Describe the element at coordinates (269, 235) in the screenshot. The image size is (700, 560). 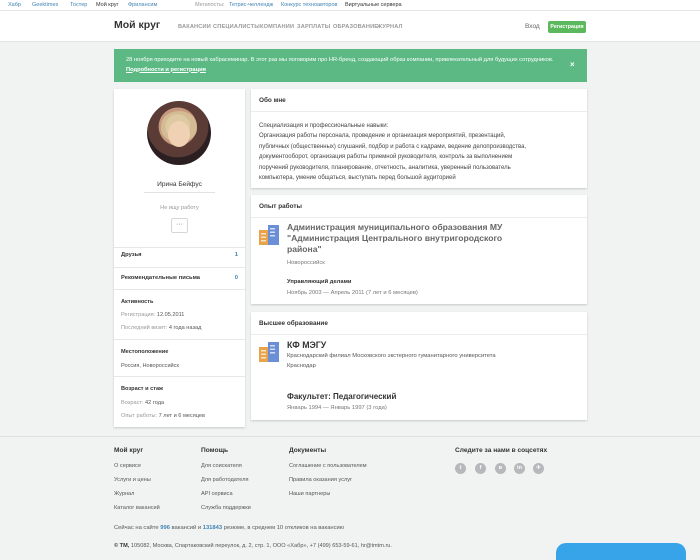
I see `building-icon` at that location.